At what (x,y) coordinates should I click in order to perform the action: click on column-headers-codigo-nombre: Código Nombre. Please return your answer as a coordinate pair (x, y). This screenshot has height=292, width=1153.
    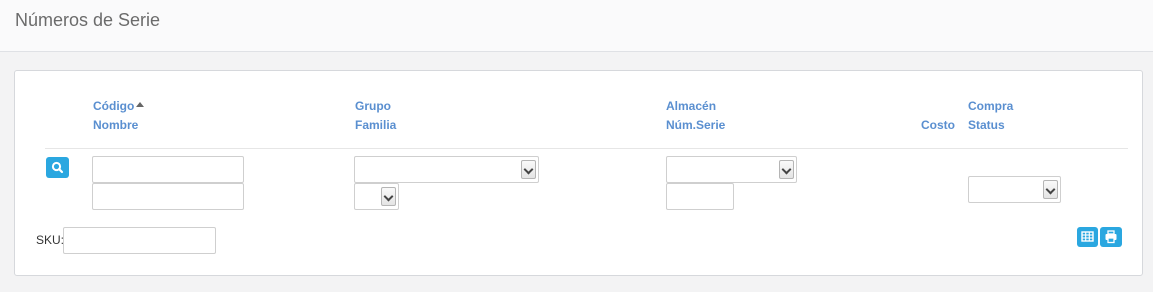
    Looking at the image, I should click on (119, 116).